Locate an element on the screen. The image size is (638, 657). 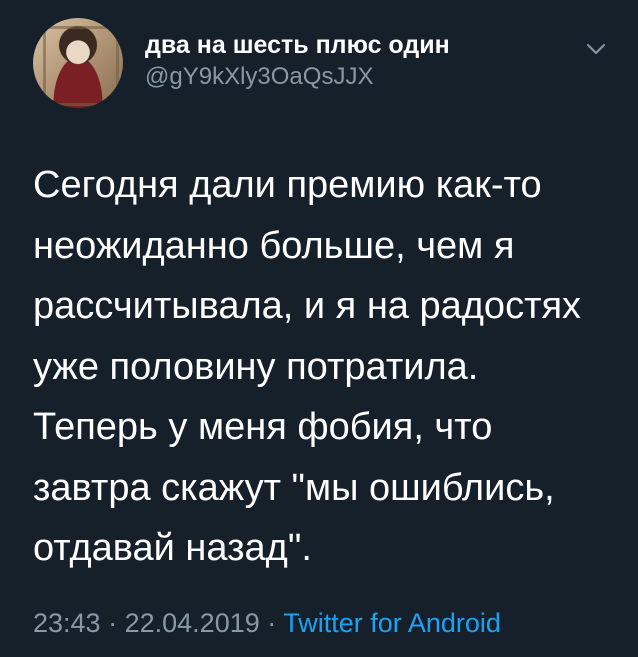
tweet-meta: 23:43 · 22.04.2019 · Twitter for Android is located at coordinates (267, 623).